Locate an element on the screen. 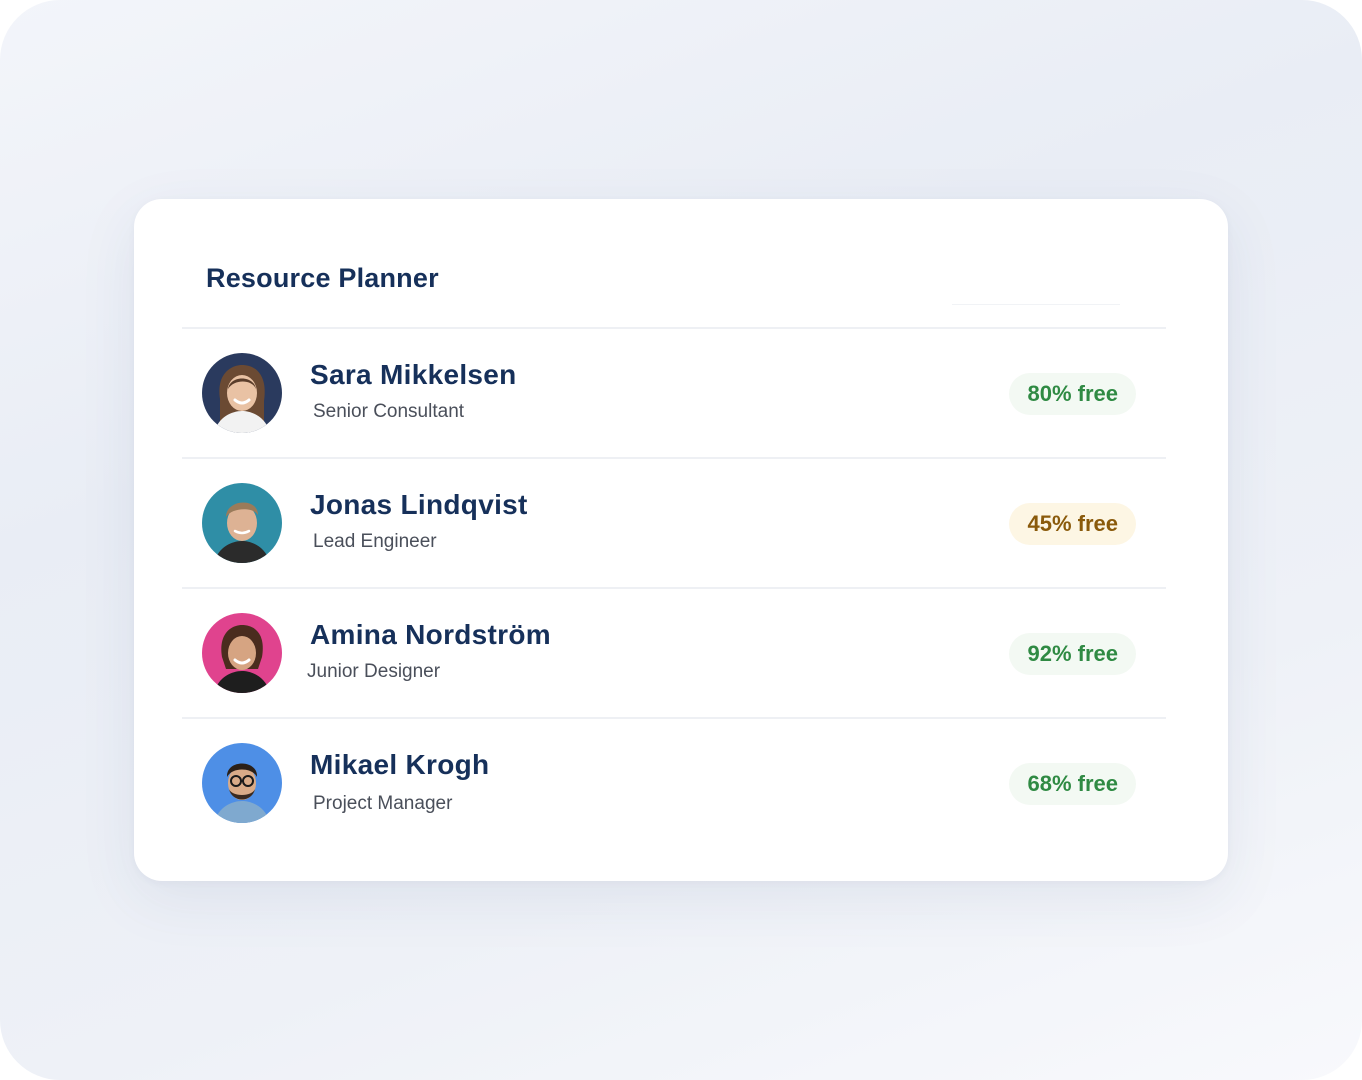  availability-badge: 80% free is located at coordinates (1072, 394).